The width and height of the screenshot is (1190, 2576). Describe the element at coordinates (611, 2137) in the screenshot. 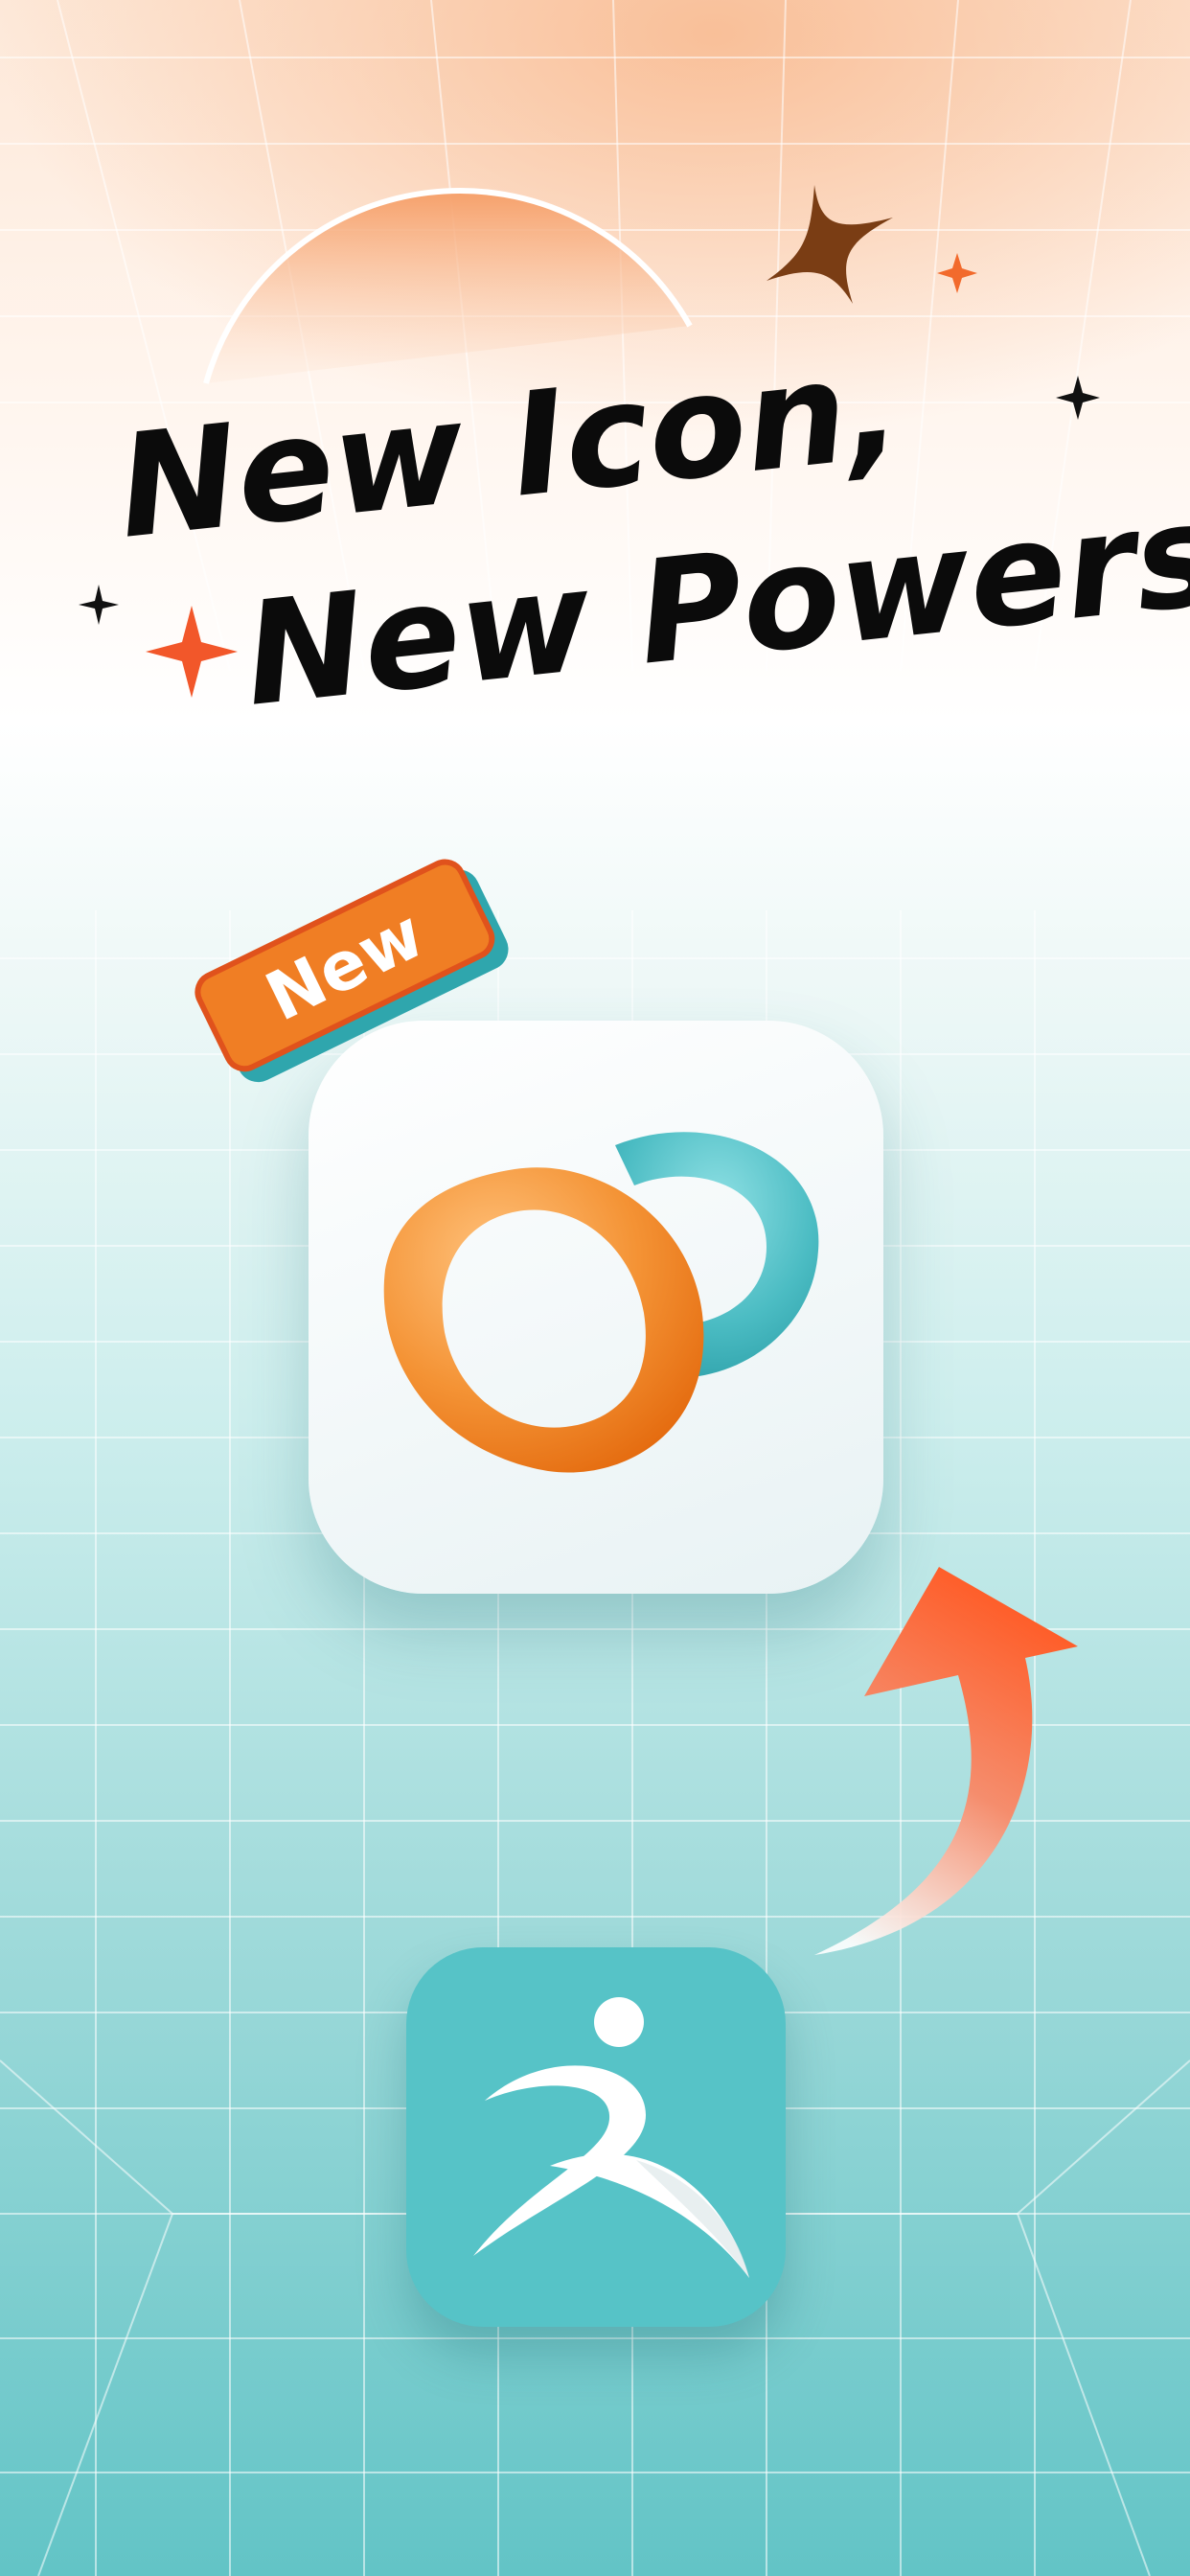

I see `dancing-figure-icon` at that location.